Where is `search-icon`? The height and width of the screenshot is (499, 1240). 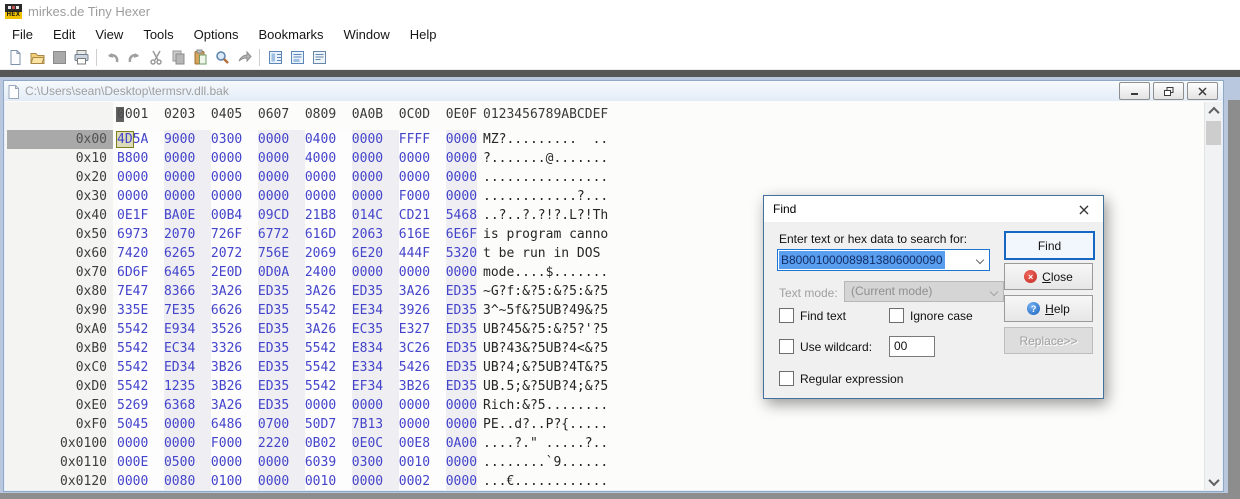 search-icon is located at coordinates (222, 57).